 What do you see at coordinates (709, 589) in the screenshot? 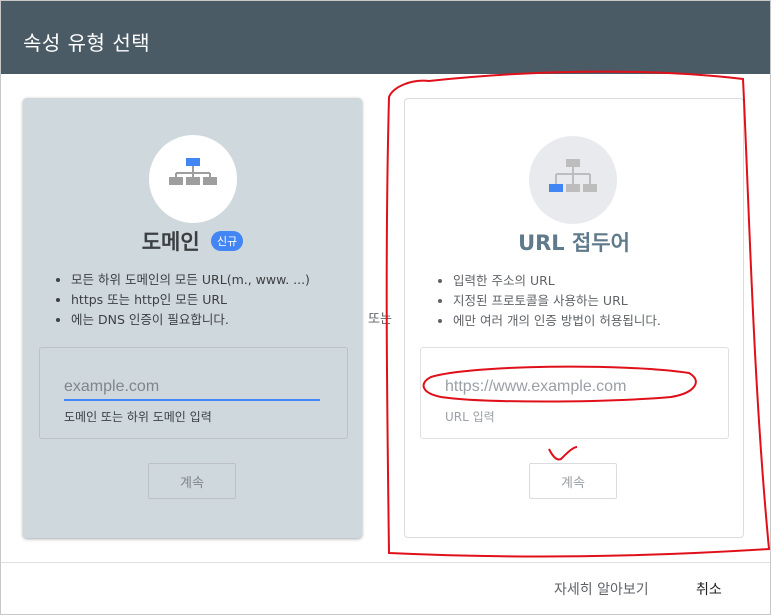
I see `cancel-button: 취소` at bounding box center [709, 589].